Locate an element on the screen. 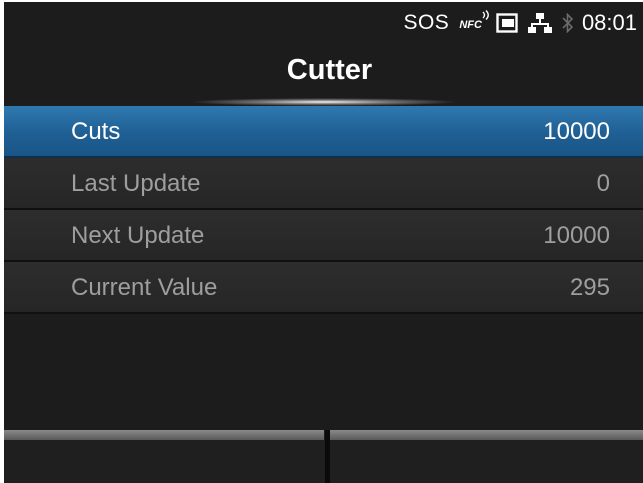 The width and height of the screenshot is (643, 483). nfc-icon: NFC is located at coordinates (474, 20).